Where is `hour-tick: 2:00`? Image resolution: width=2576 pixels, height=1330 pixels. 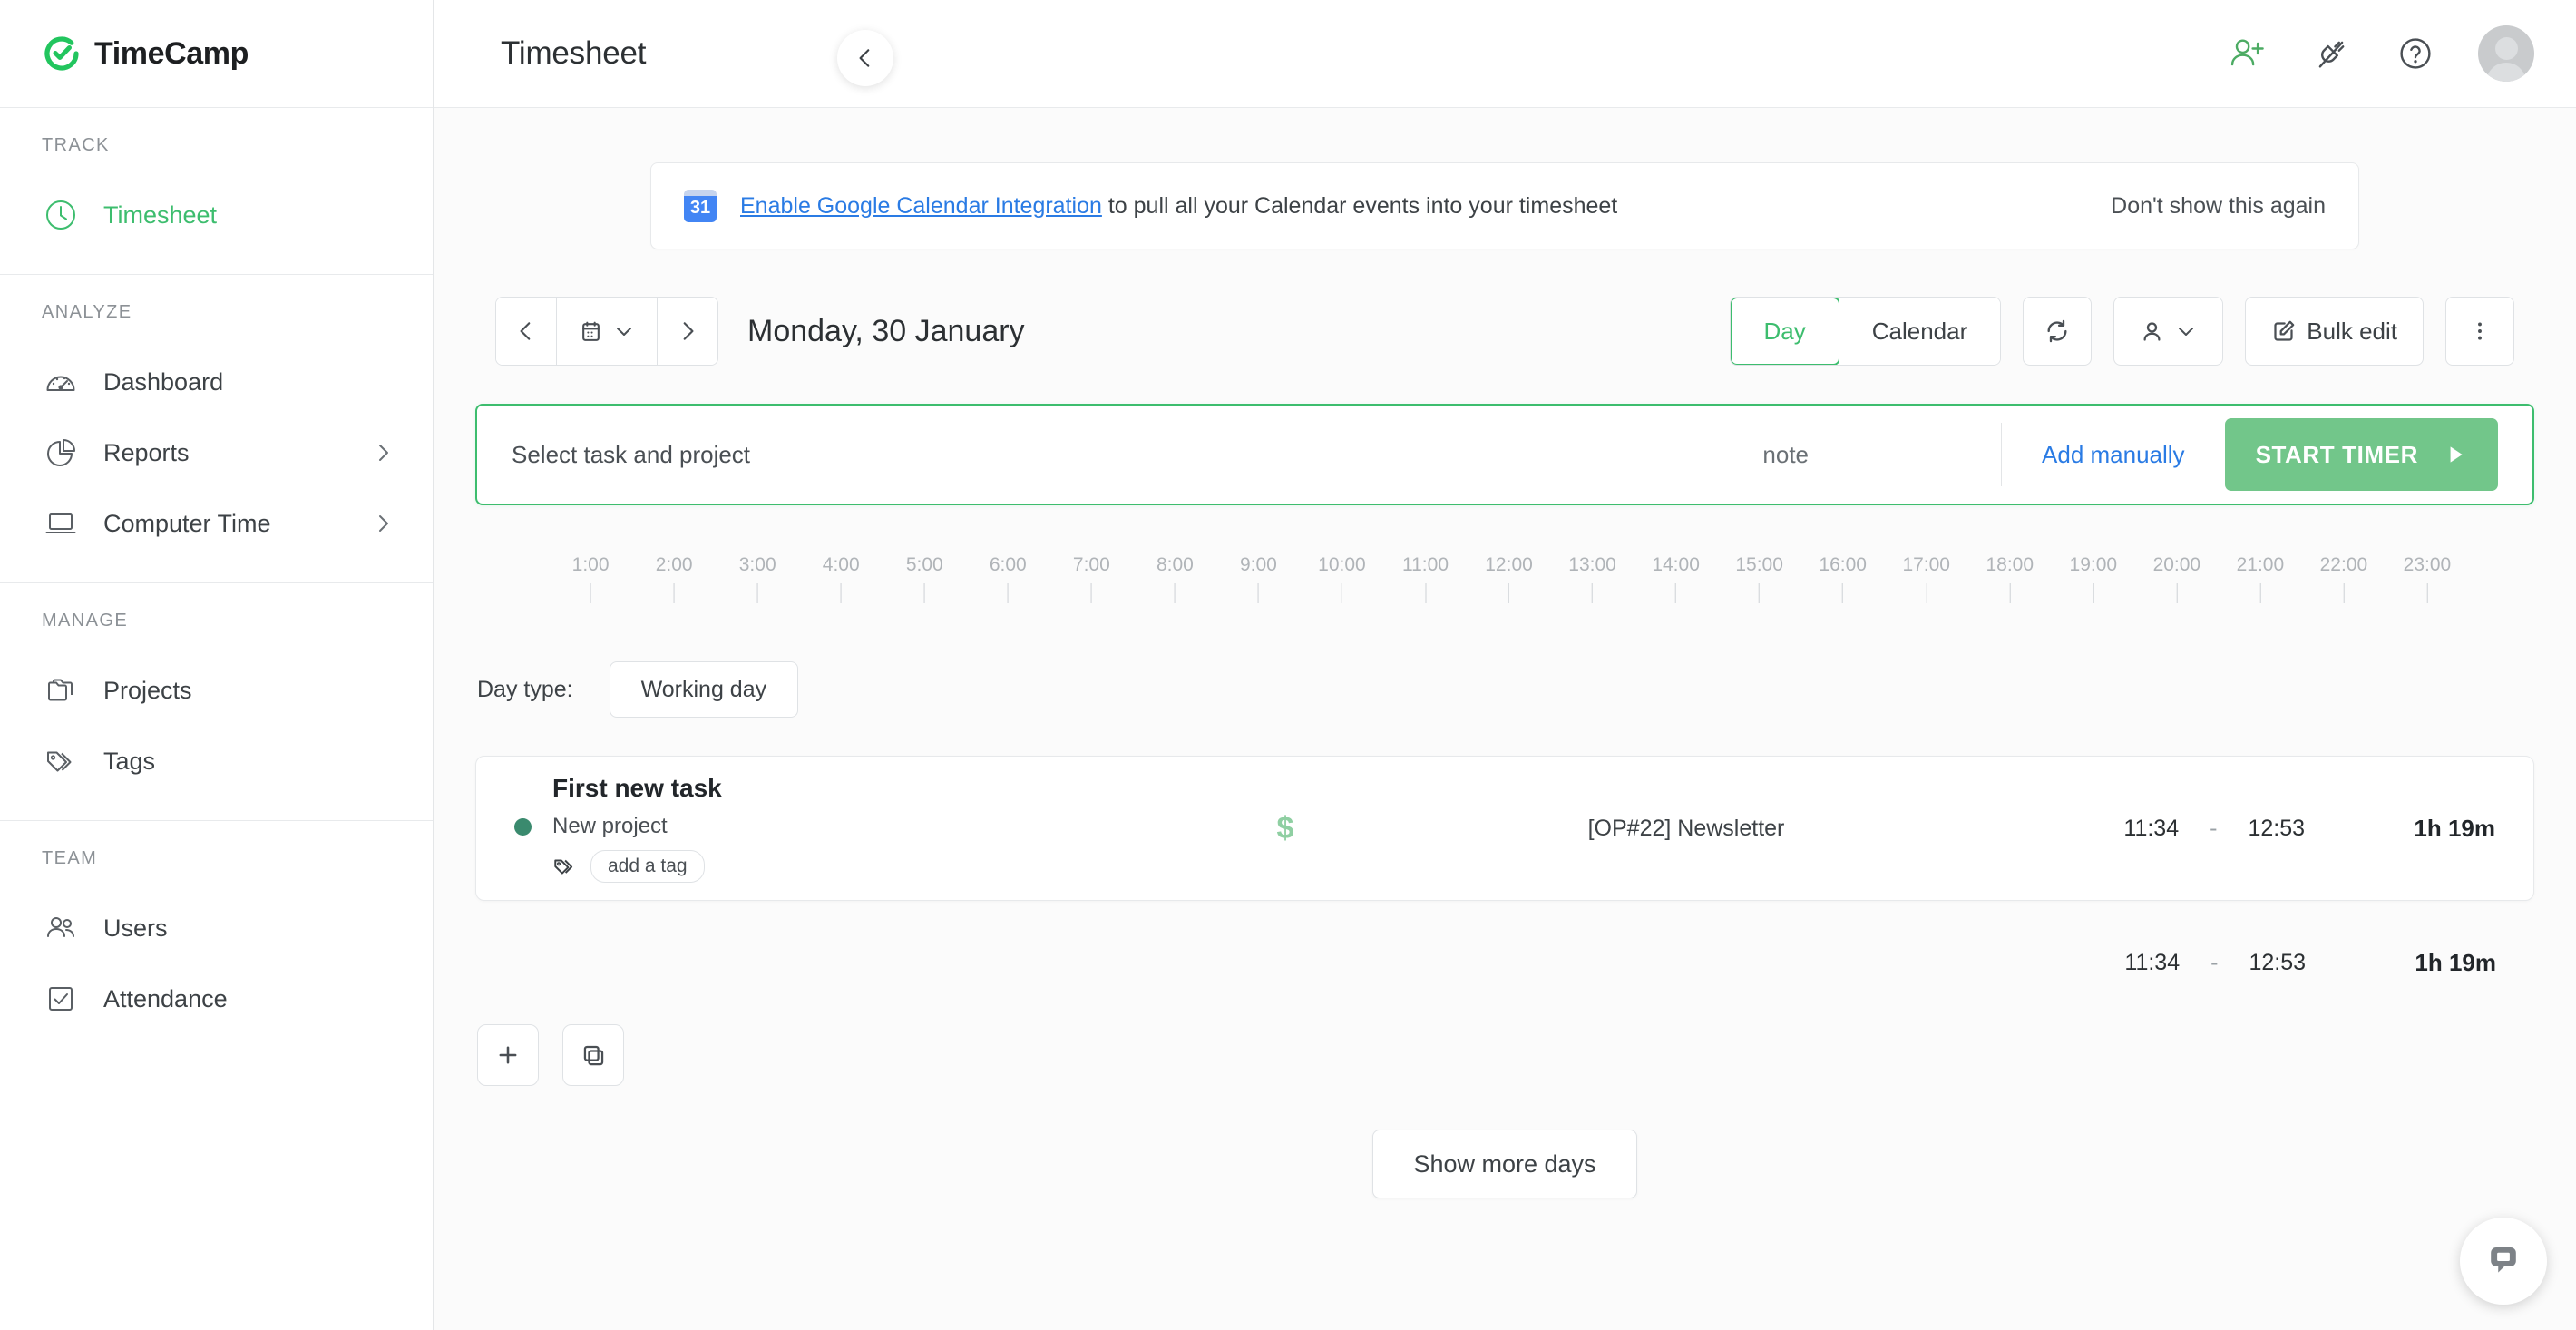
hour-tick: 2:00 is located at coordinates (674, 578).